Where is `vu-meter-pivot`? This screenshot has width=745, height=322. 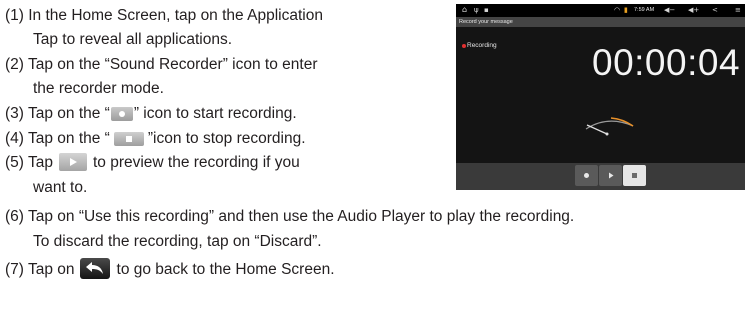
vu-meter-pivot is located at coordinates (607, 134).